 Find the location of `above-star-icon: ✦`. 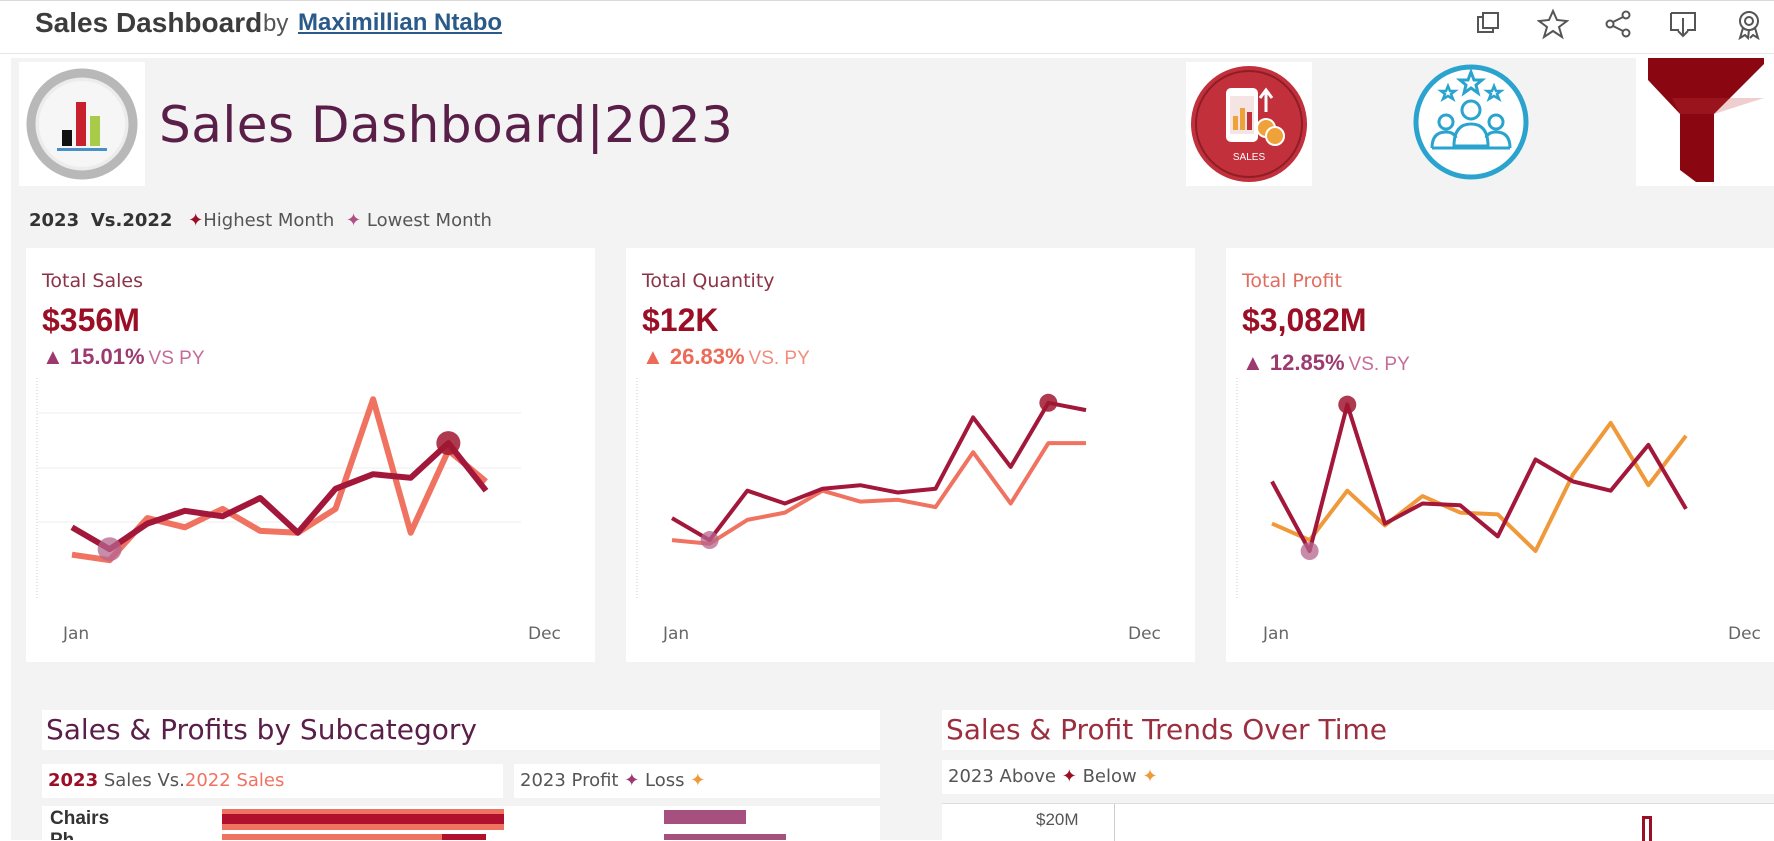

above-star-icon: ✦ is located at coordinates (1069, 776).